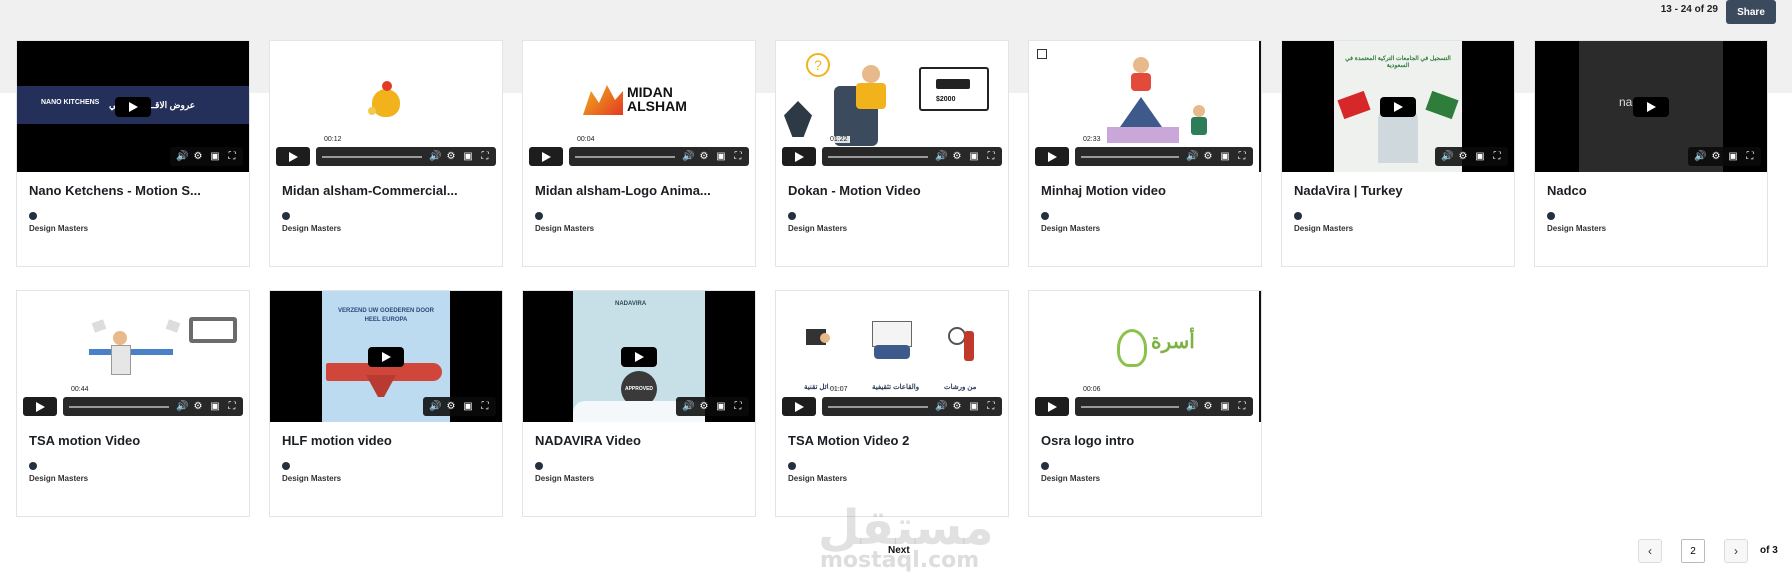 The image size is (1792, 585). I want to click on prev-page-button: ‹, so click(1650, 551).